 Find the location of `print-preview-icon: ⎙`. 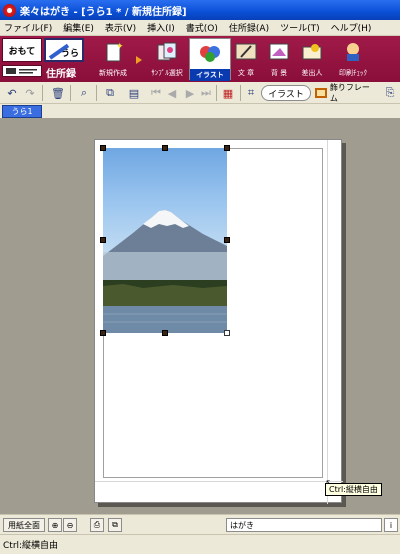

print-preview-icon: ⎙ is located at coordinates (97, 525).